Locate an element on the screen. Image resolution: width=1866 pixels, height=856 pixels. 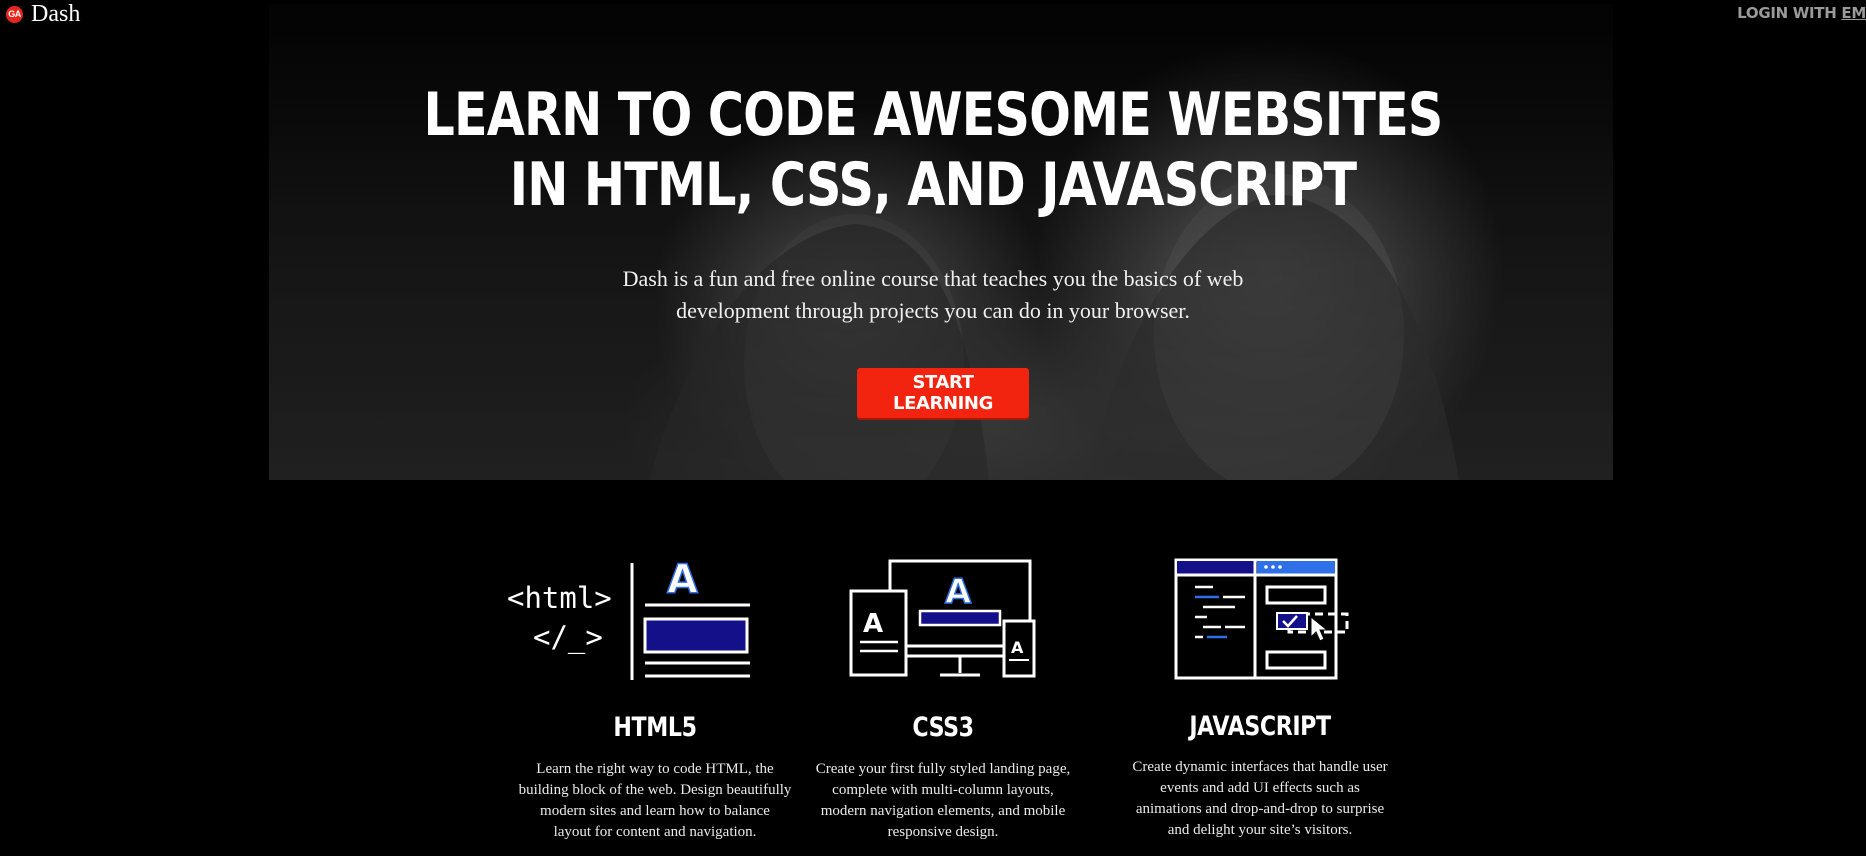
brand-logo-link: GA Dash is located at coordinates (43, 14).